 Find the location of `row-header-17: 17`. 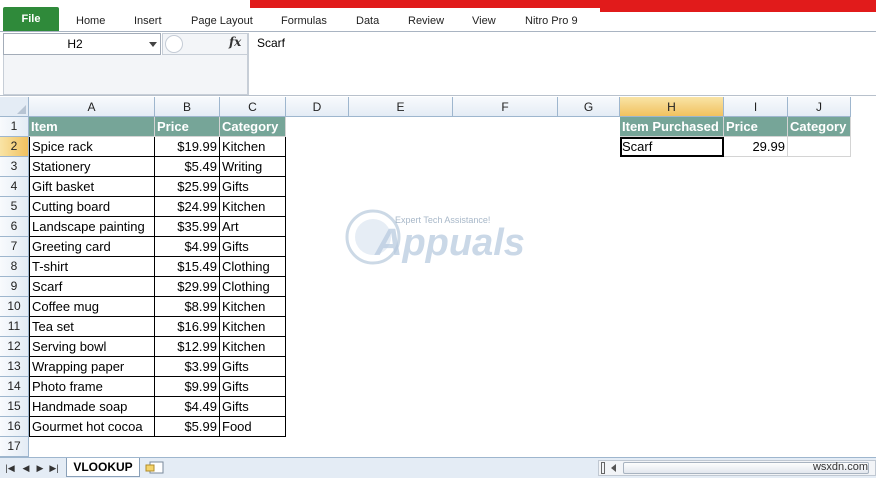

row-header-17: 17 is located at coordinates (14, 447).